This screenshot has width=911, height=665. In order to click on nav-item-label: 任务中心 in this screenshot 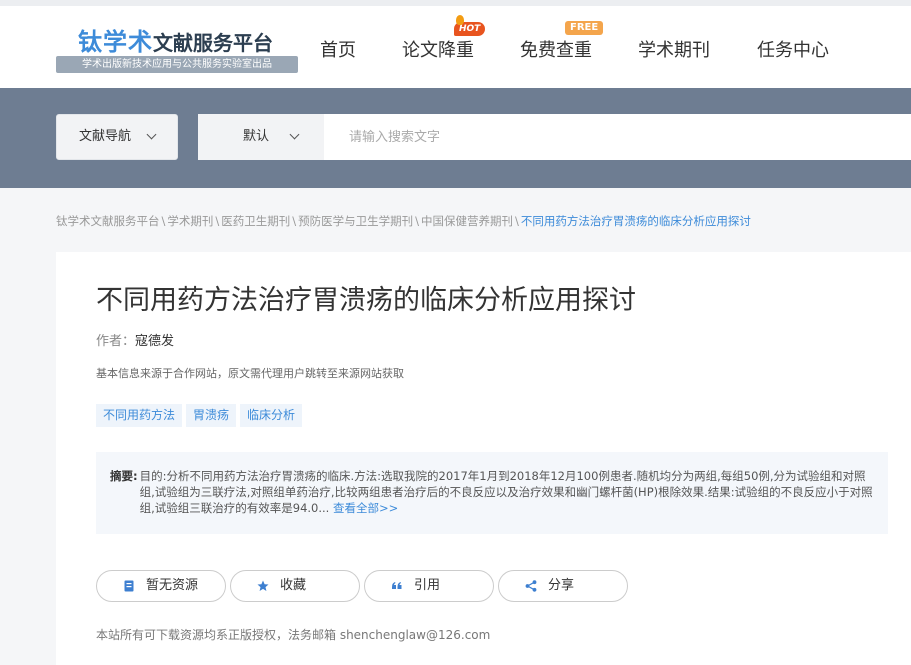, I will do `click(793, 50)`.